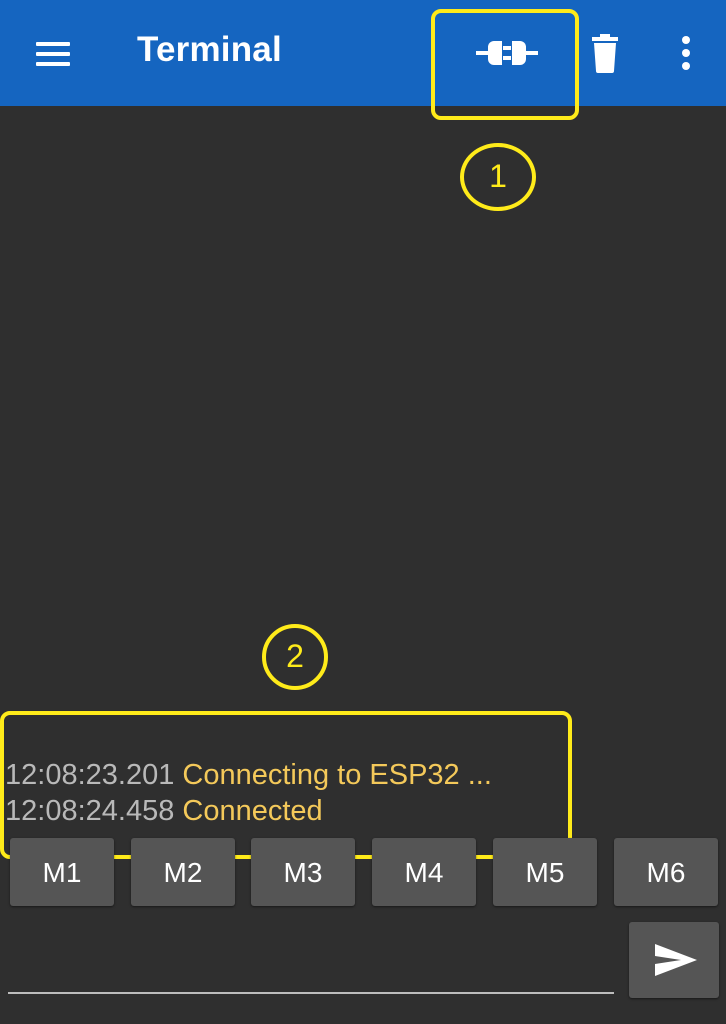  I want to click on app-title: Terminal, so click(209, 49).